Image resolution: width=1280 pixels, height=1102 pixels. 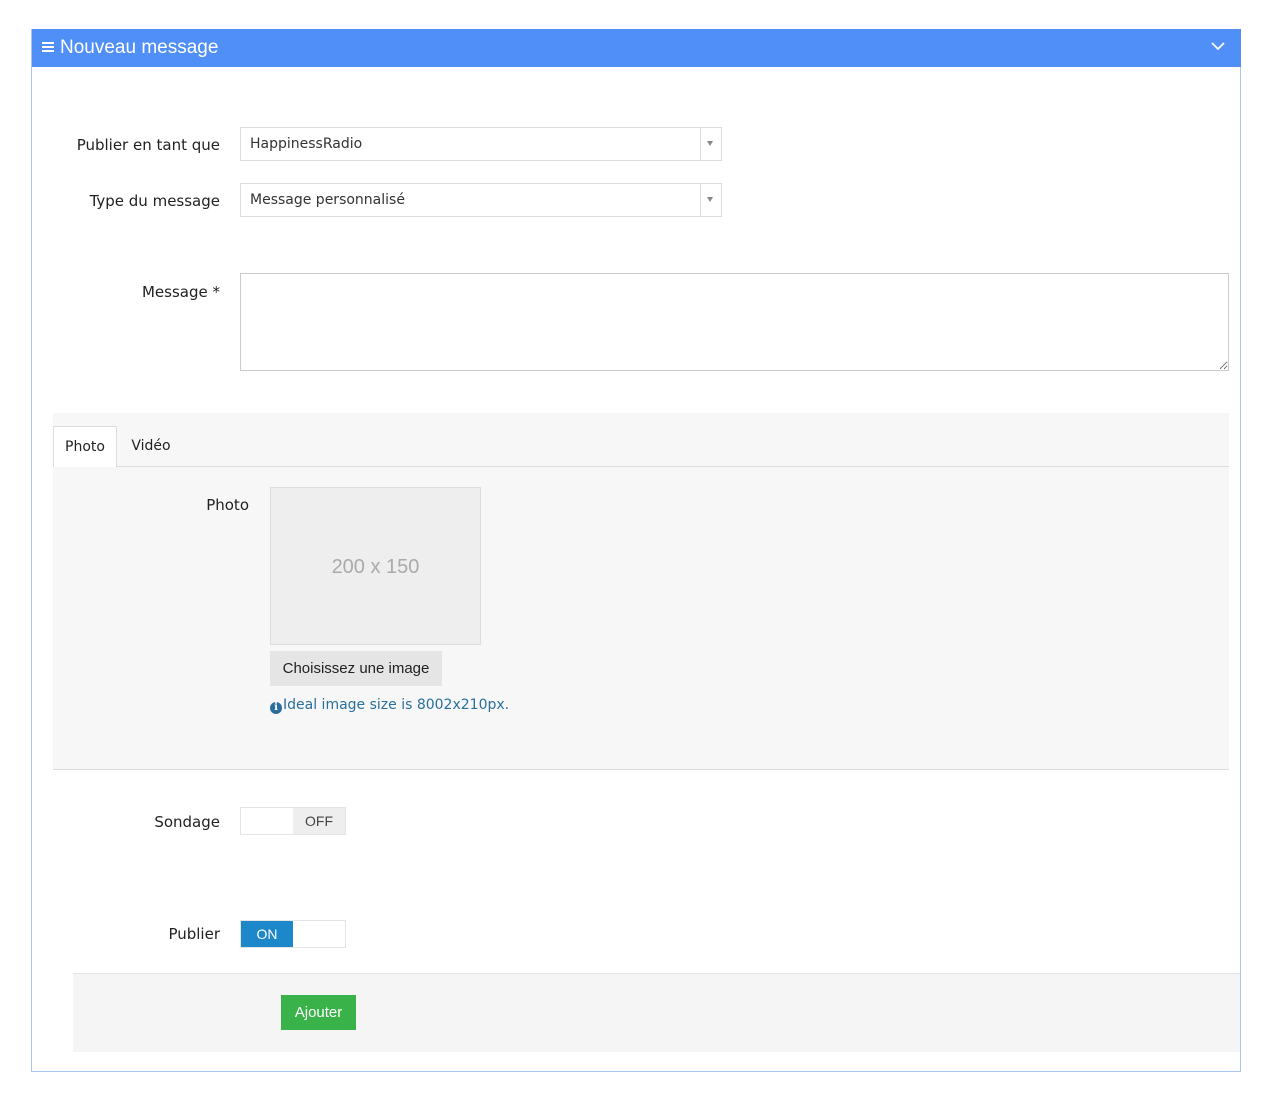 What do you see at coordinates (148, 145) in the screenshot?
I see `publish-as-label: Publier en tant que` at bounding box center [148, 145].